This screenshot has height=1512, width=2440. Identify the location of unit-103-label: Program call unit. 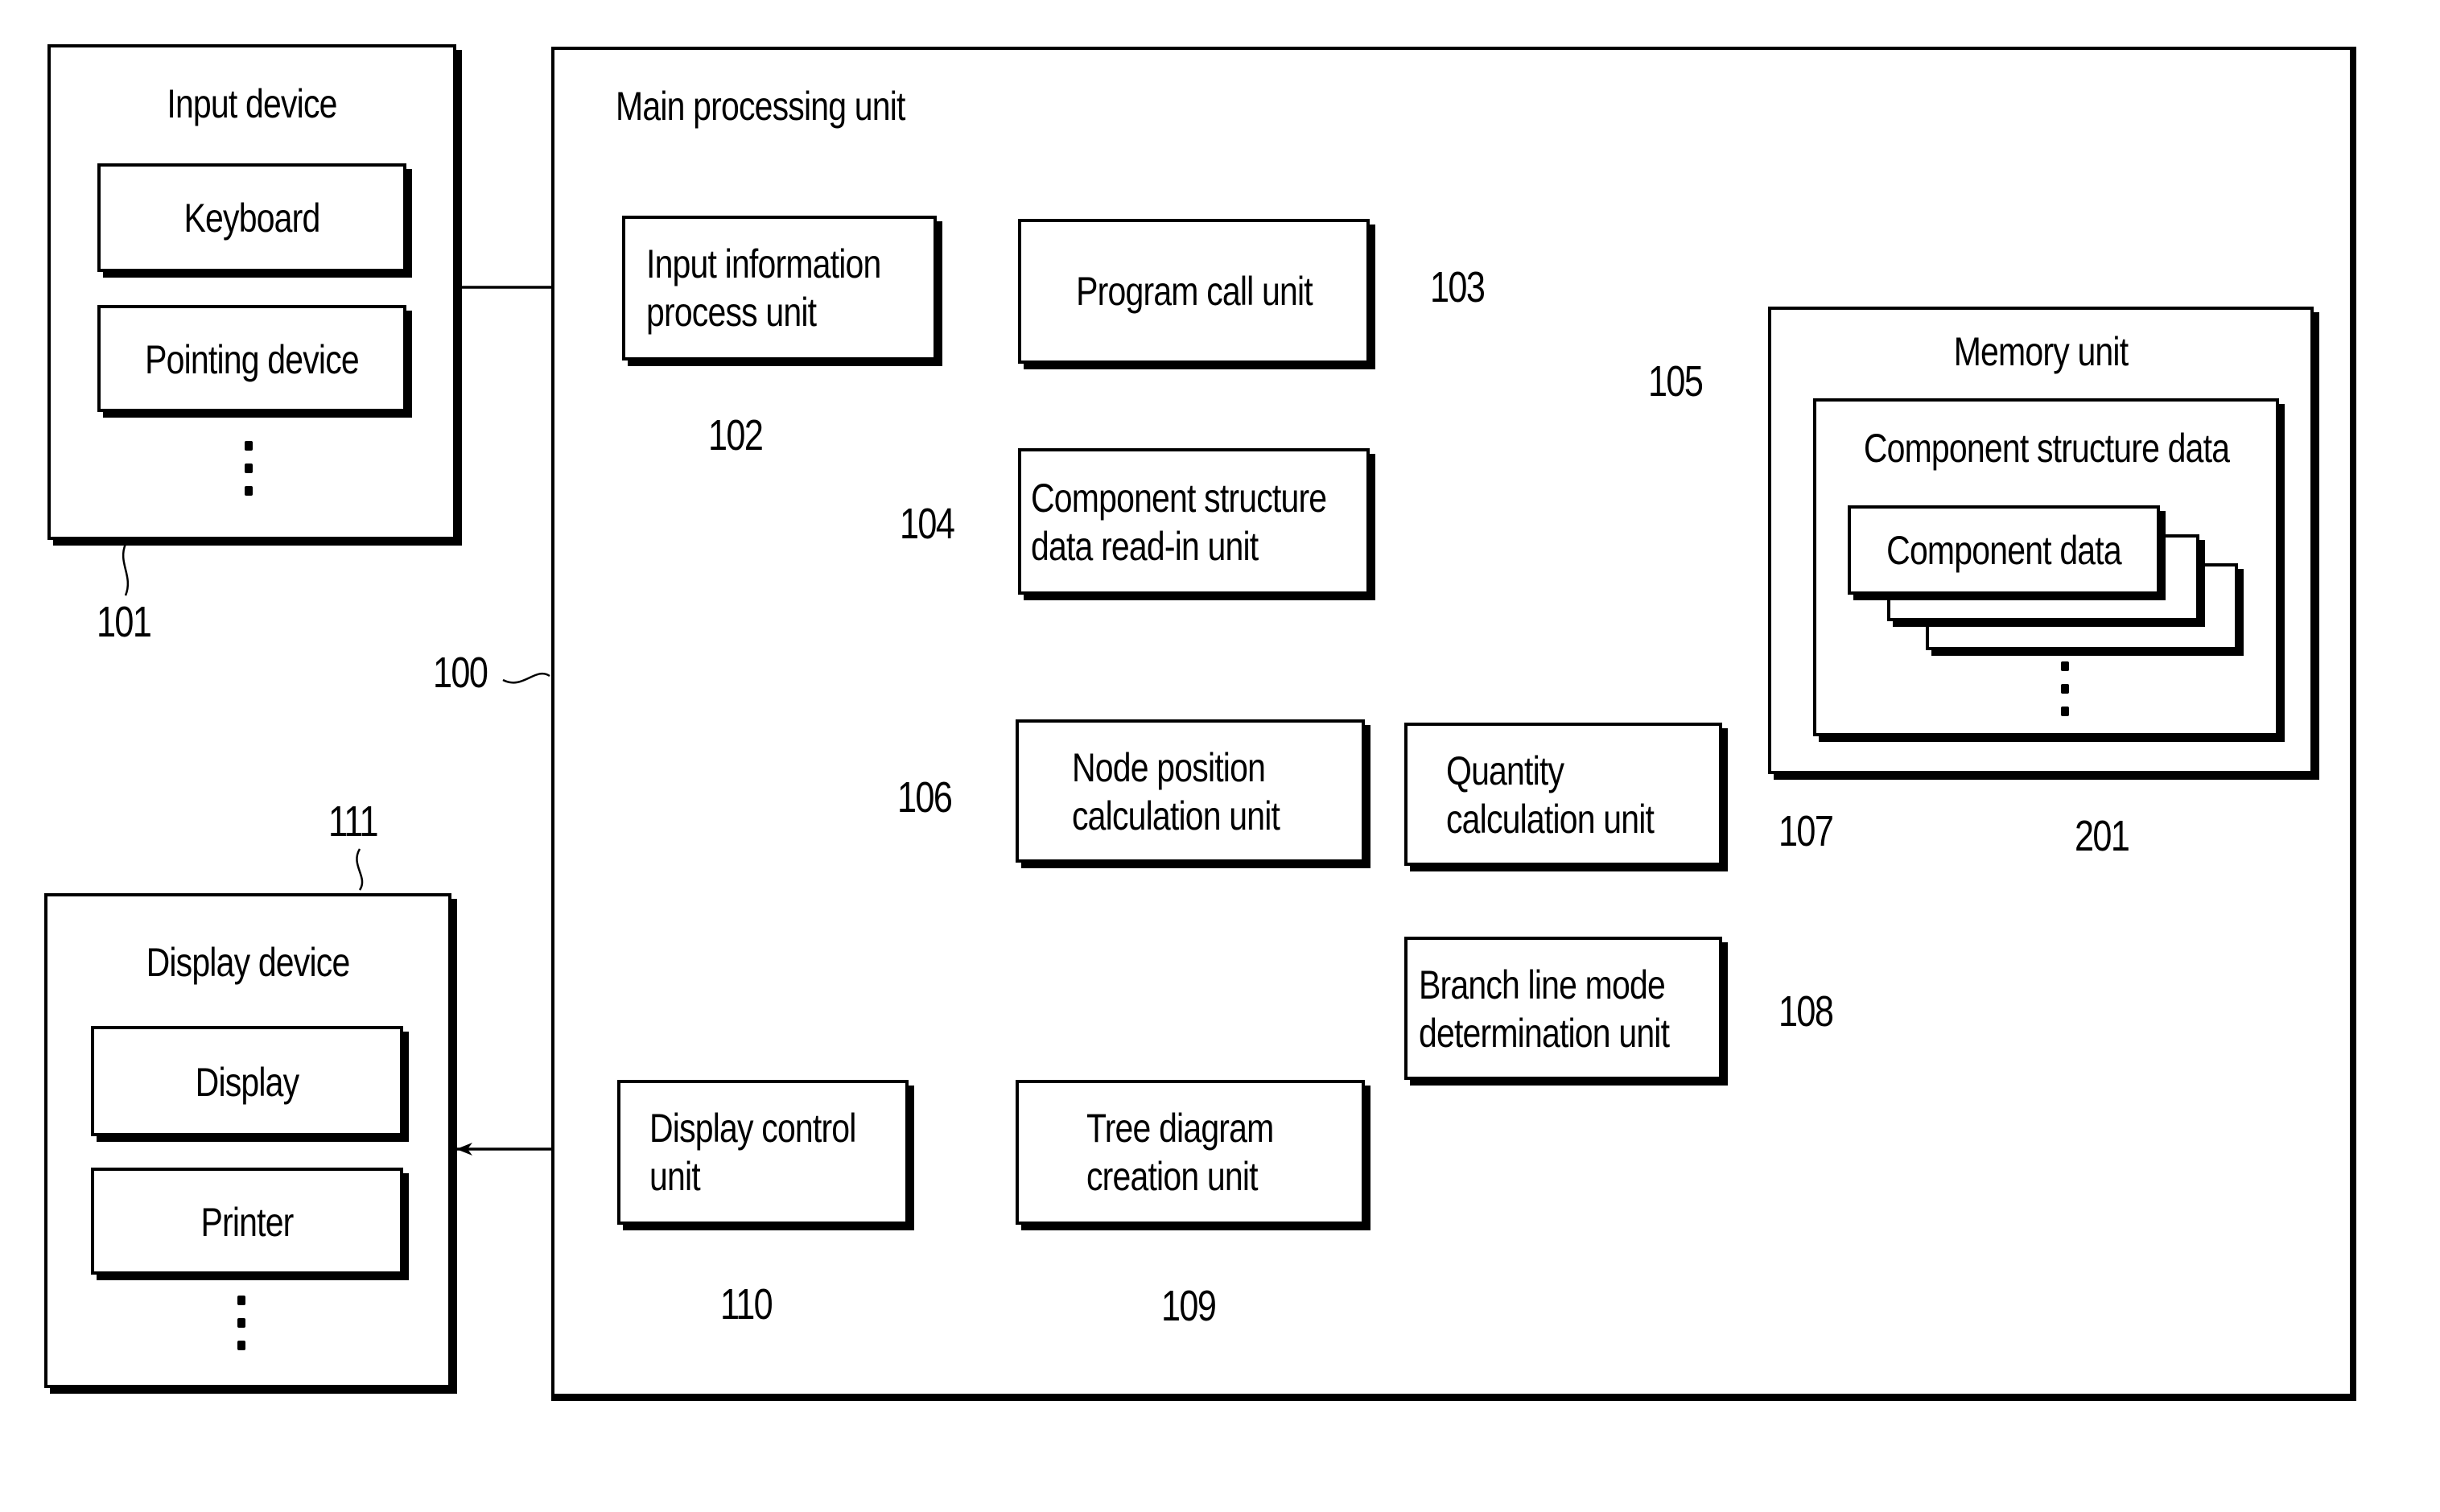
(1194, 291).